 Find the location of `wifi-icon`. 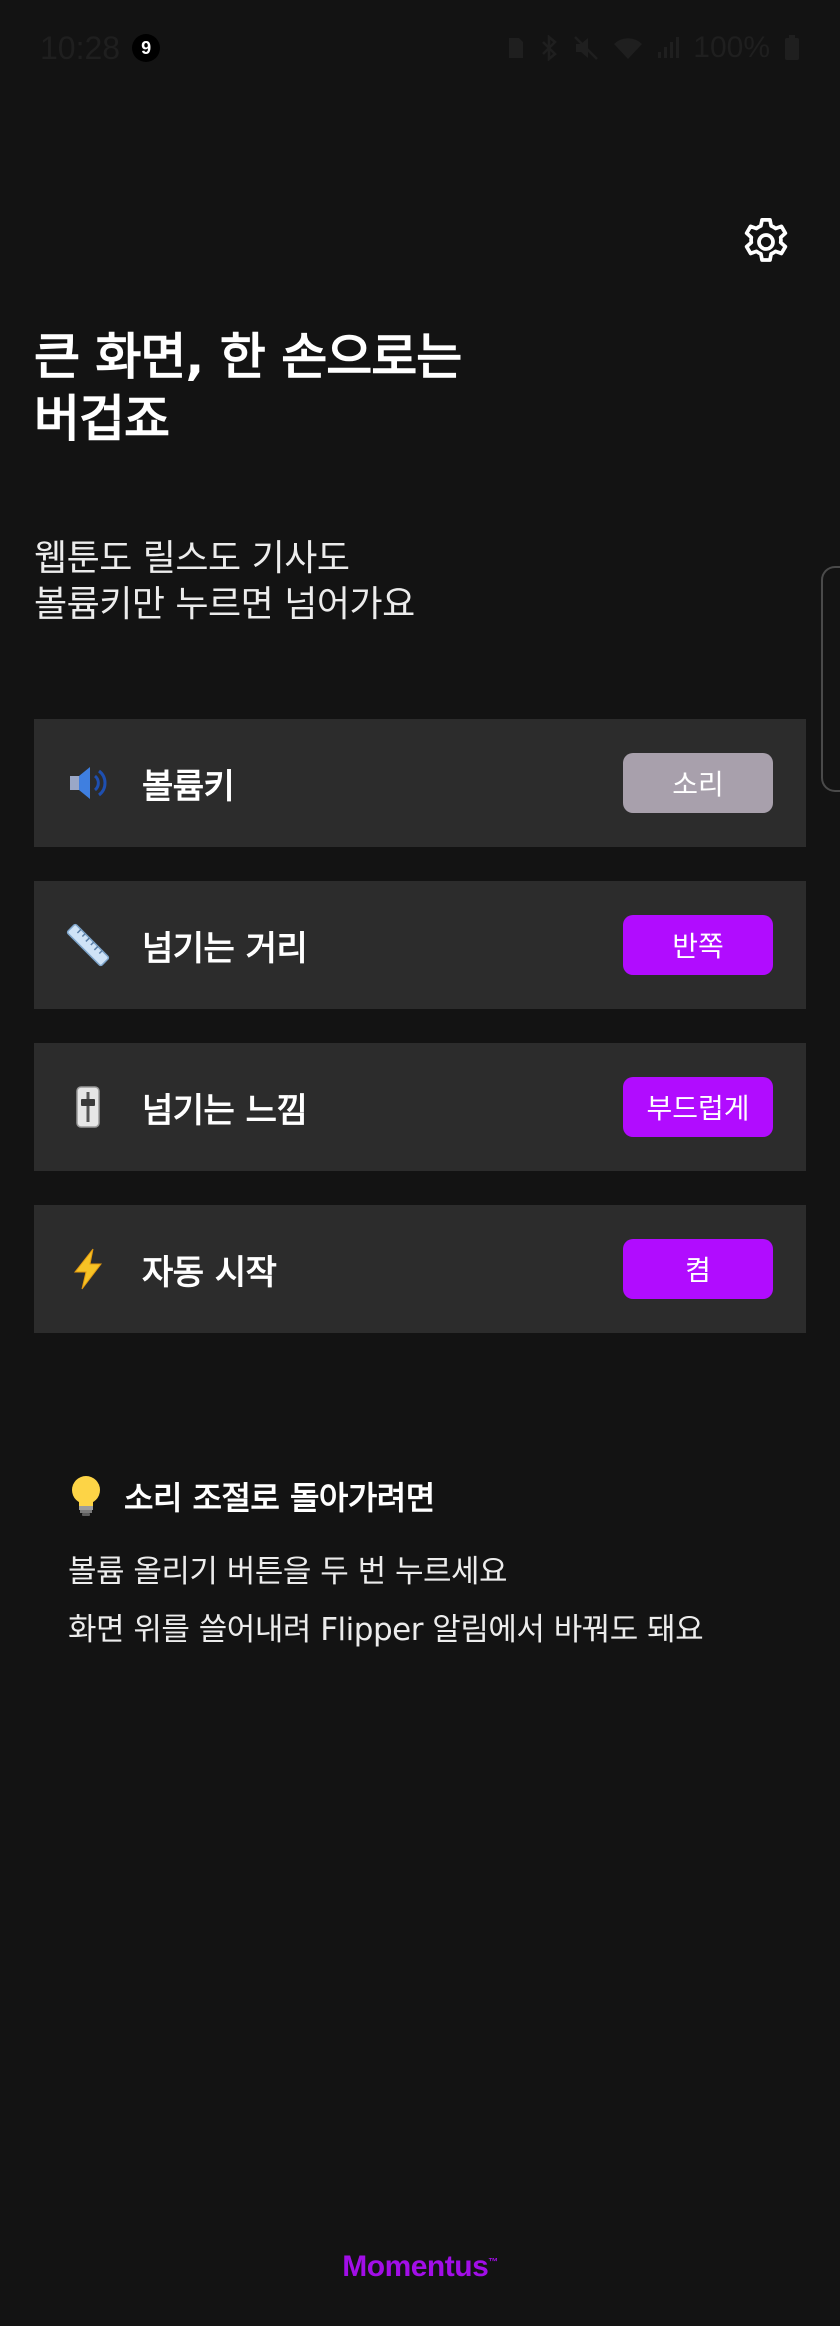

wifi-icon is located at coordinates (628, 48).